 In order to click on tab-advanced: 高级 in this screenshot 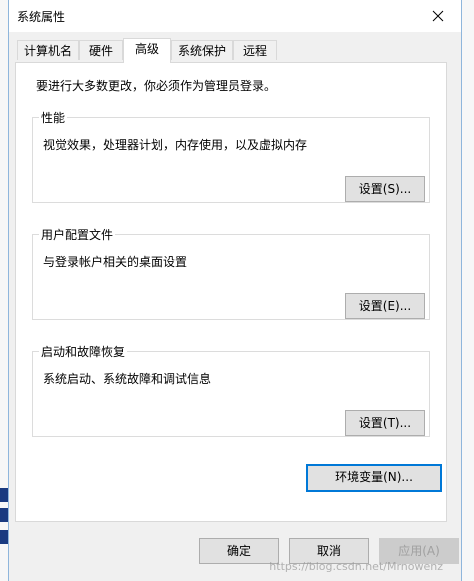, I will do `click(147, 50)`.